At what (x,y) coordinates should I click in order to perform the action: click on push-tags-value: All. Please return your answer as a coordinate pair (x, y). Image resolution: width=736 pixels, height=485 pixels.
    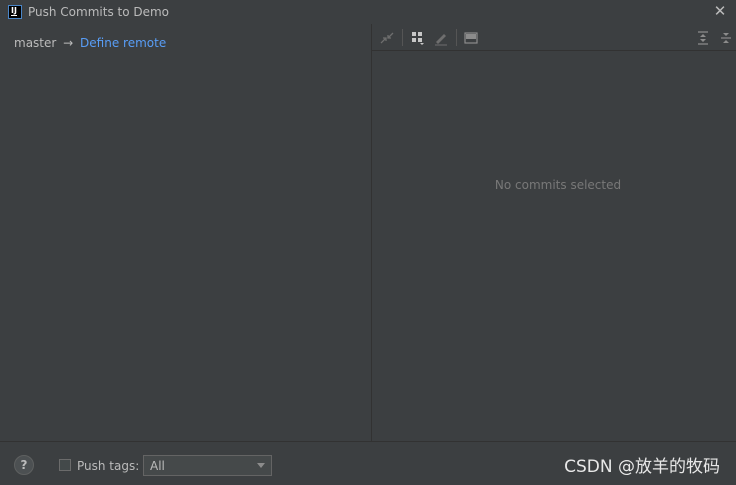
    Looking at the image, I should click on (157, 466).